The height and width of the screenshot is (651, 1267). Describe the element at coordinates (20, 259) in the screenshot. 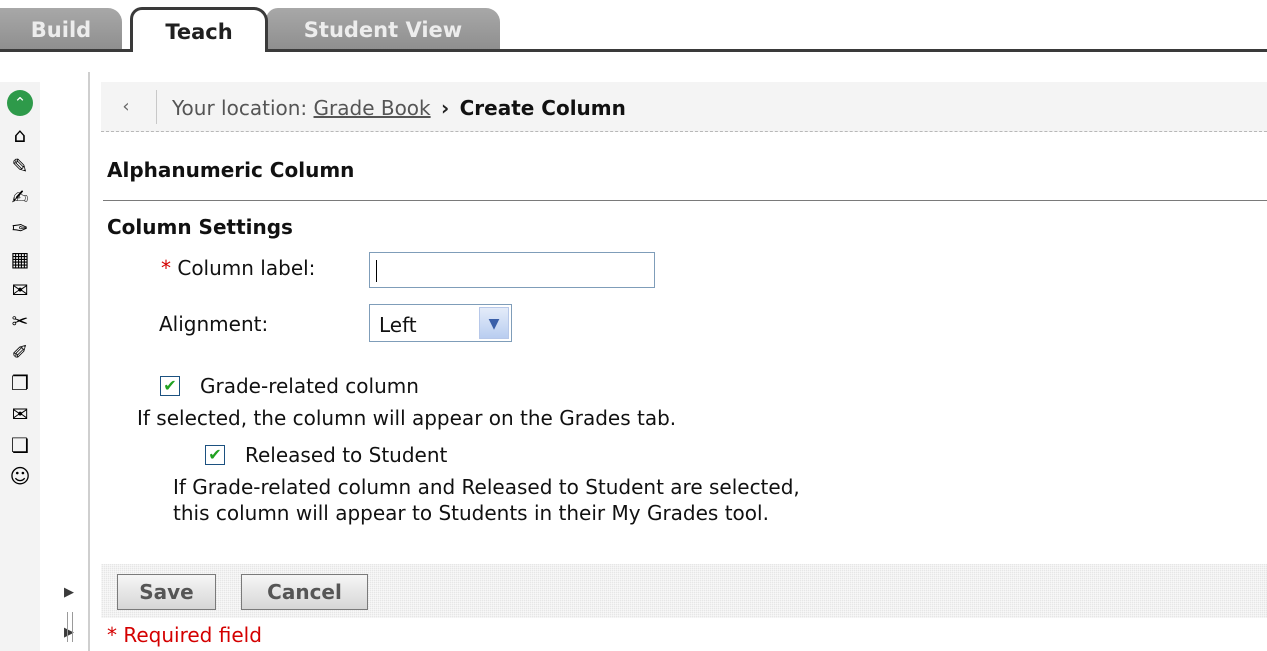

I see `calendar-icon: ▦` at that location.